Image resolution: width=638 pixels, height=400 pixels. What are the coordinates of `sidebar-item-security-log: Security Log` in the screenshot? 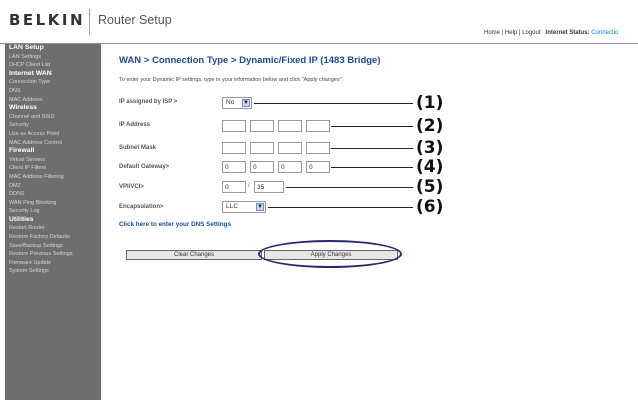 It's located at (53, 211).